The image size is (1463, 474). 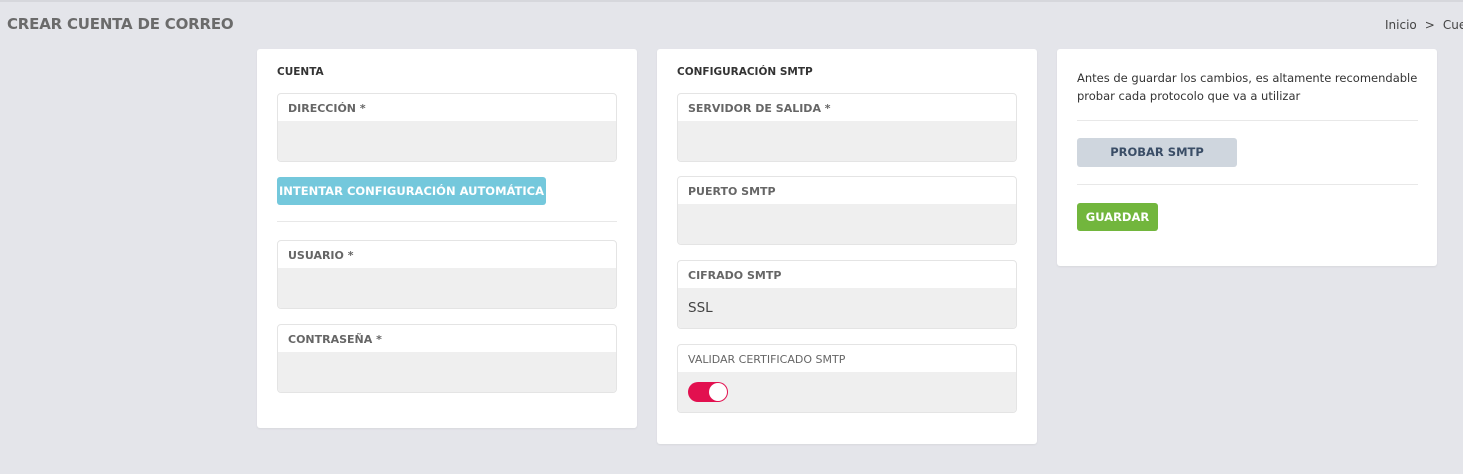 I want to click on address-input, so click(x=447, y=141).